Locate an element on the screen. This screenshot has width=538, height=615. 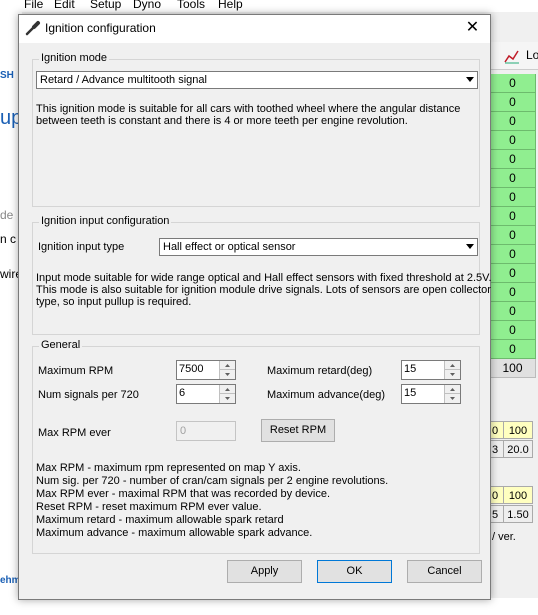
background-map-grid: 0 0 0 0 0 0 0 0 0 0 0 0 0 0 0 100 is located at coordinates (514, 234).